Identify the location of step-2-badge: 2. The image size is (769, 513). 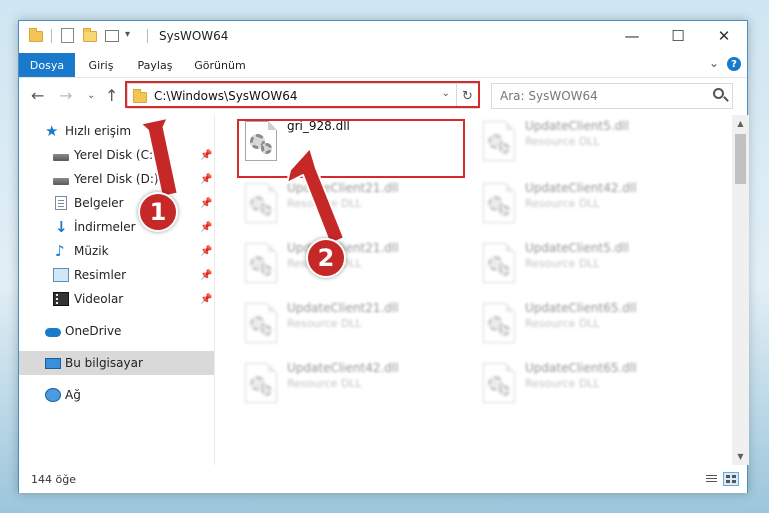
(326, 258).